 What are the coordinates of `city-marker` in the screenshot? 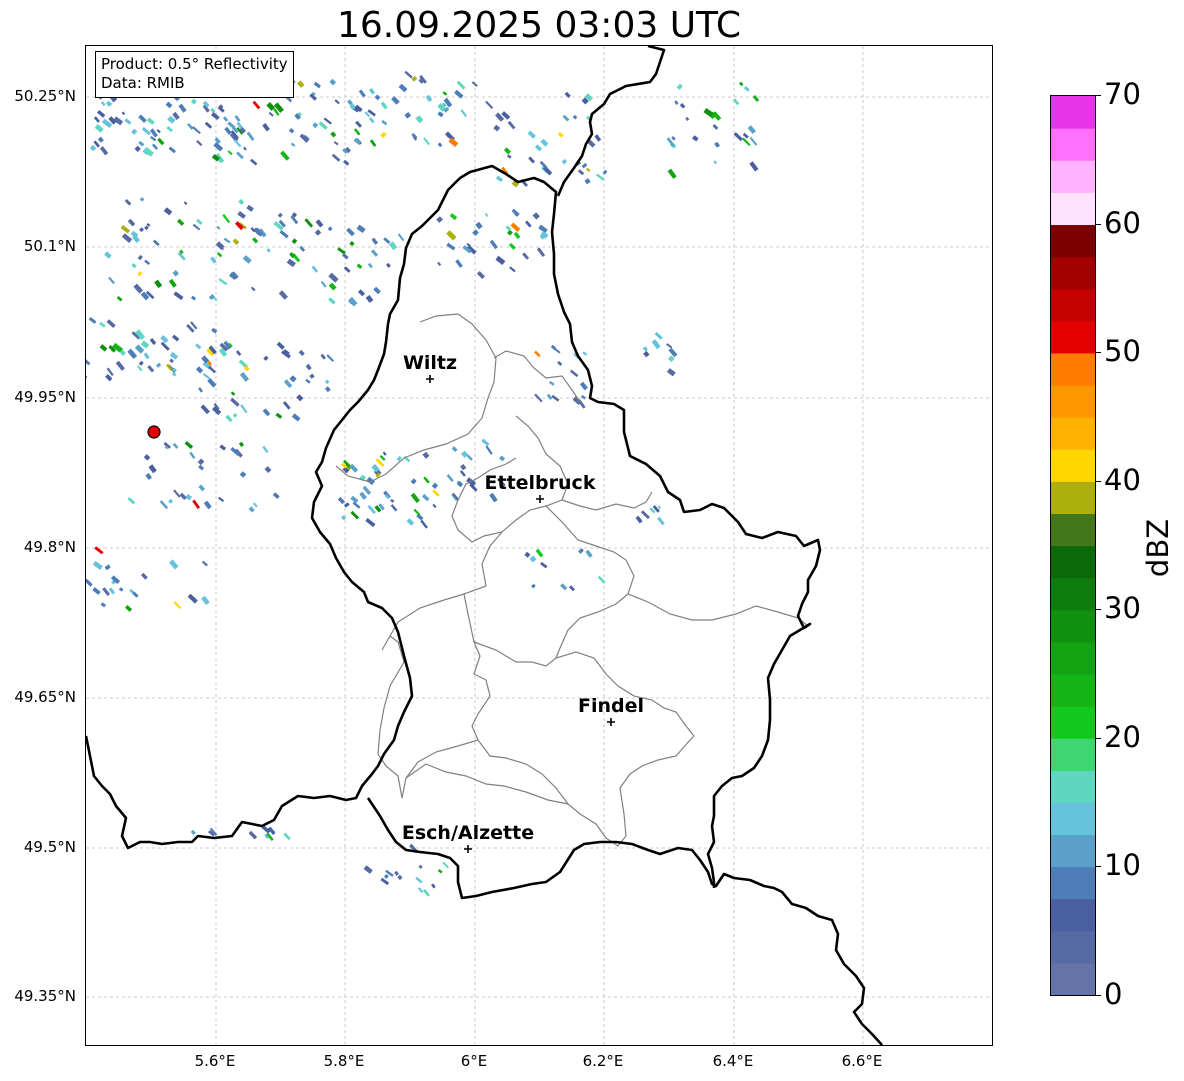 It's located at (430, 379).